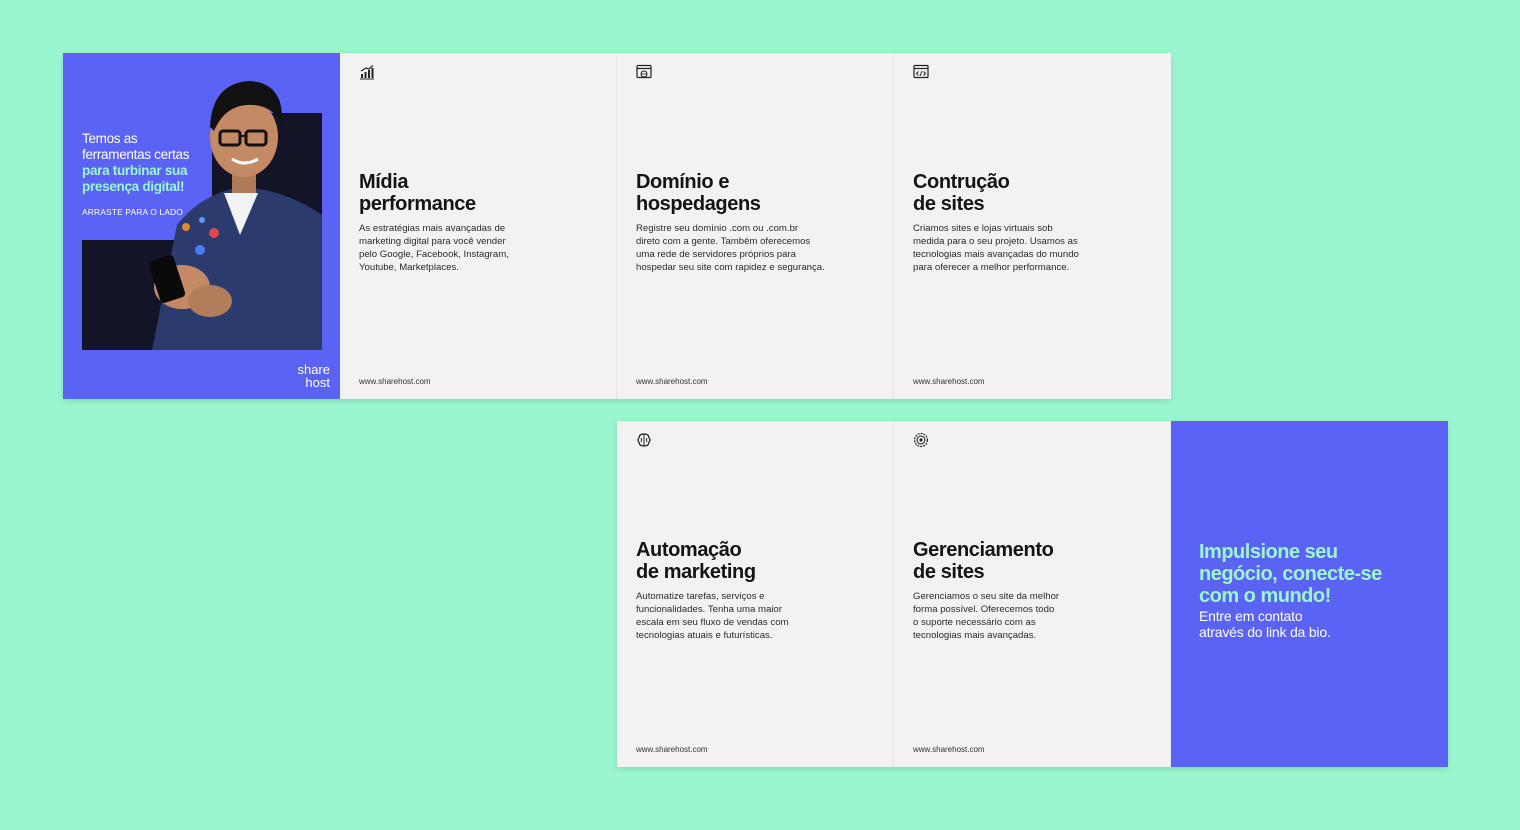  What do you see at coordinates (417, 193) in the screenshot?
I see `panel-title: Mídia performance` at bounding box center [417, 193].